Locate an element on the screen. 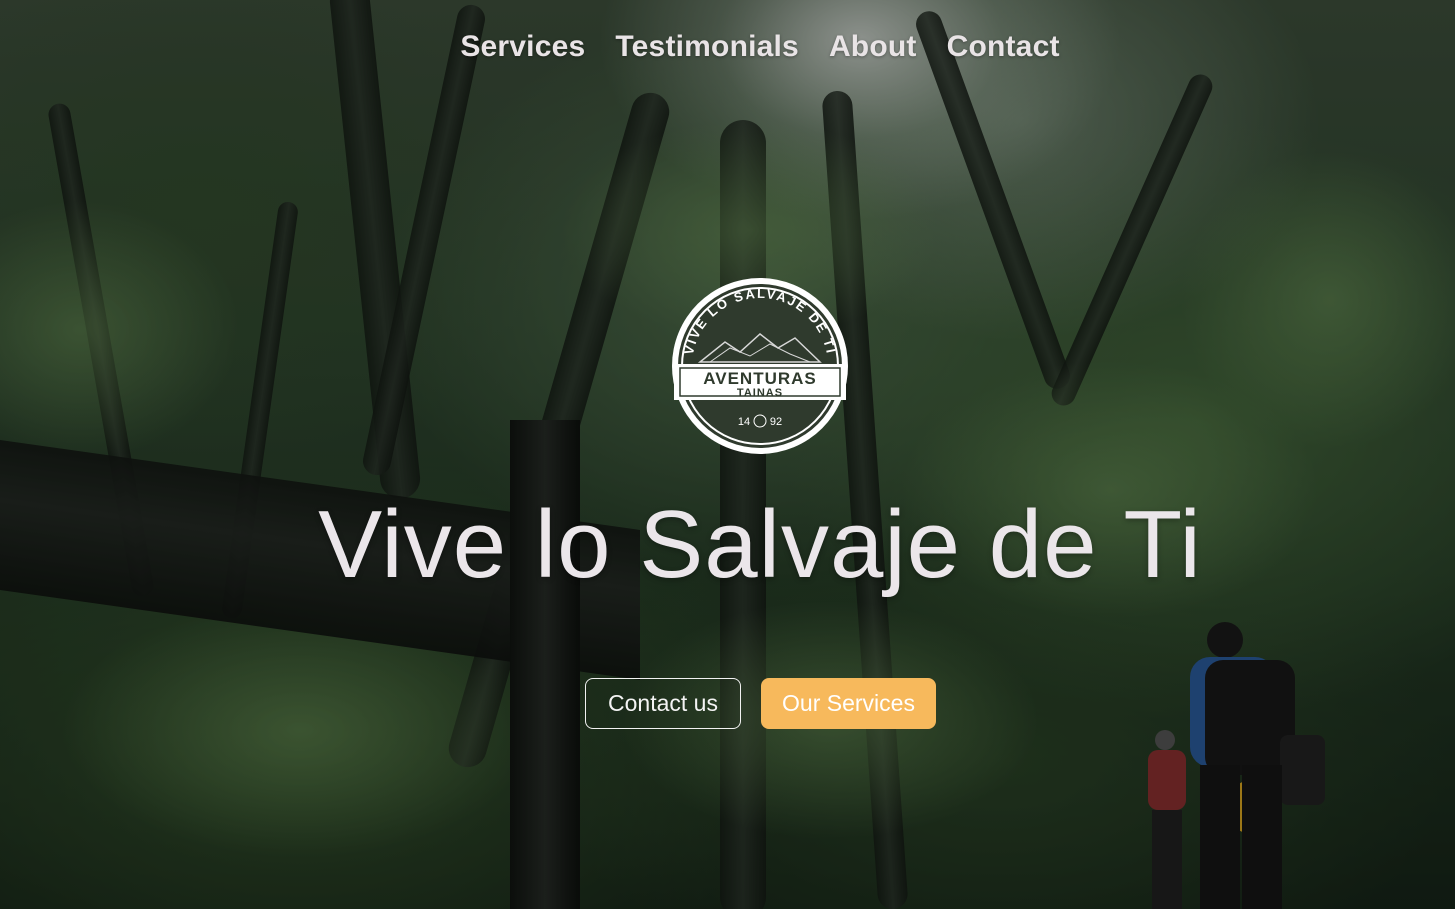 The height and width of the screenshot is (909, 1455). logo-year-right: 92 is located at coordinates (776, 422).